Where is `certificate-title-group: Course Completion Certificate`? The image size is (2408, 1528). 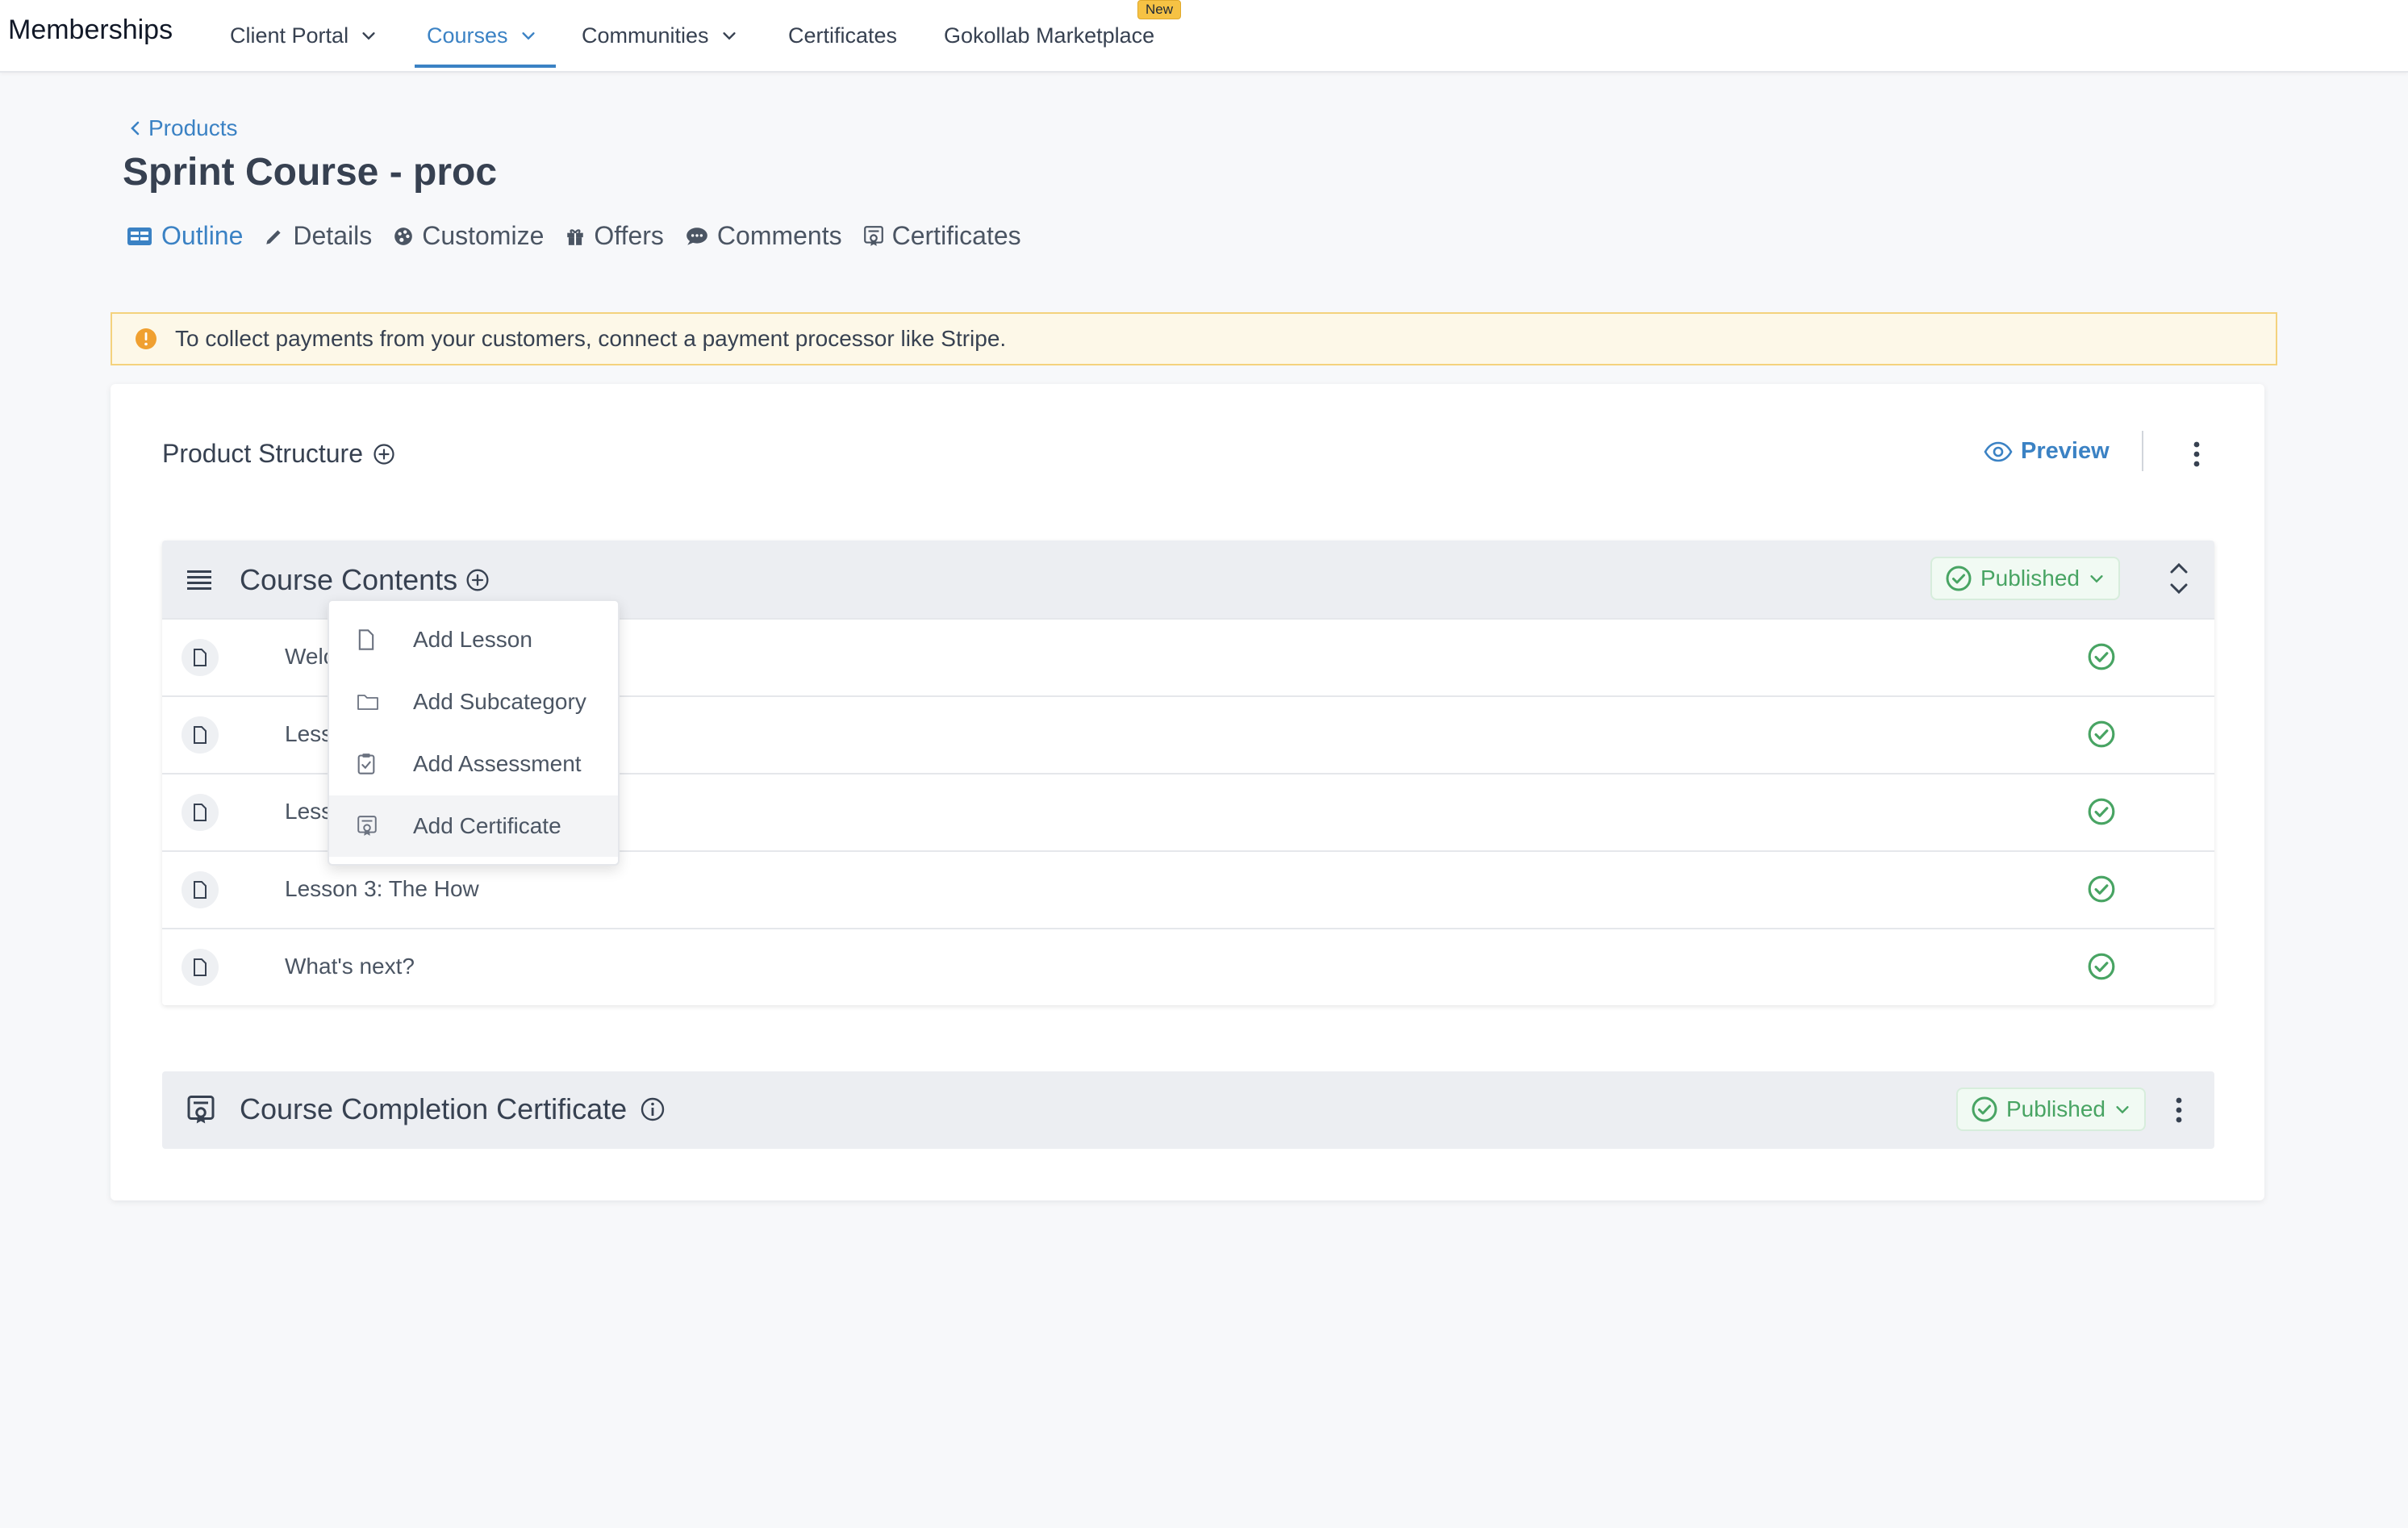
certificate-title-group: Course Completion Certificate is located at coordinates (453, 1109).